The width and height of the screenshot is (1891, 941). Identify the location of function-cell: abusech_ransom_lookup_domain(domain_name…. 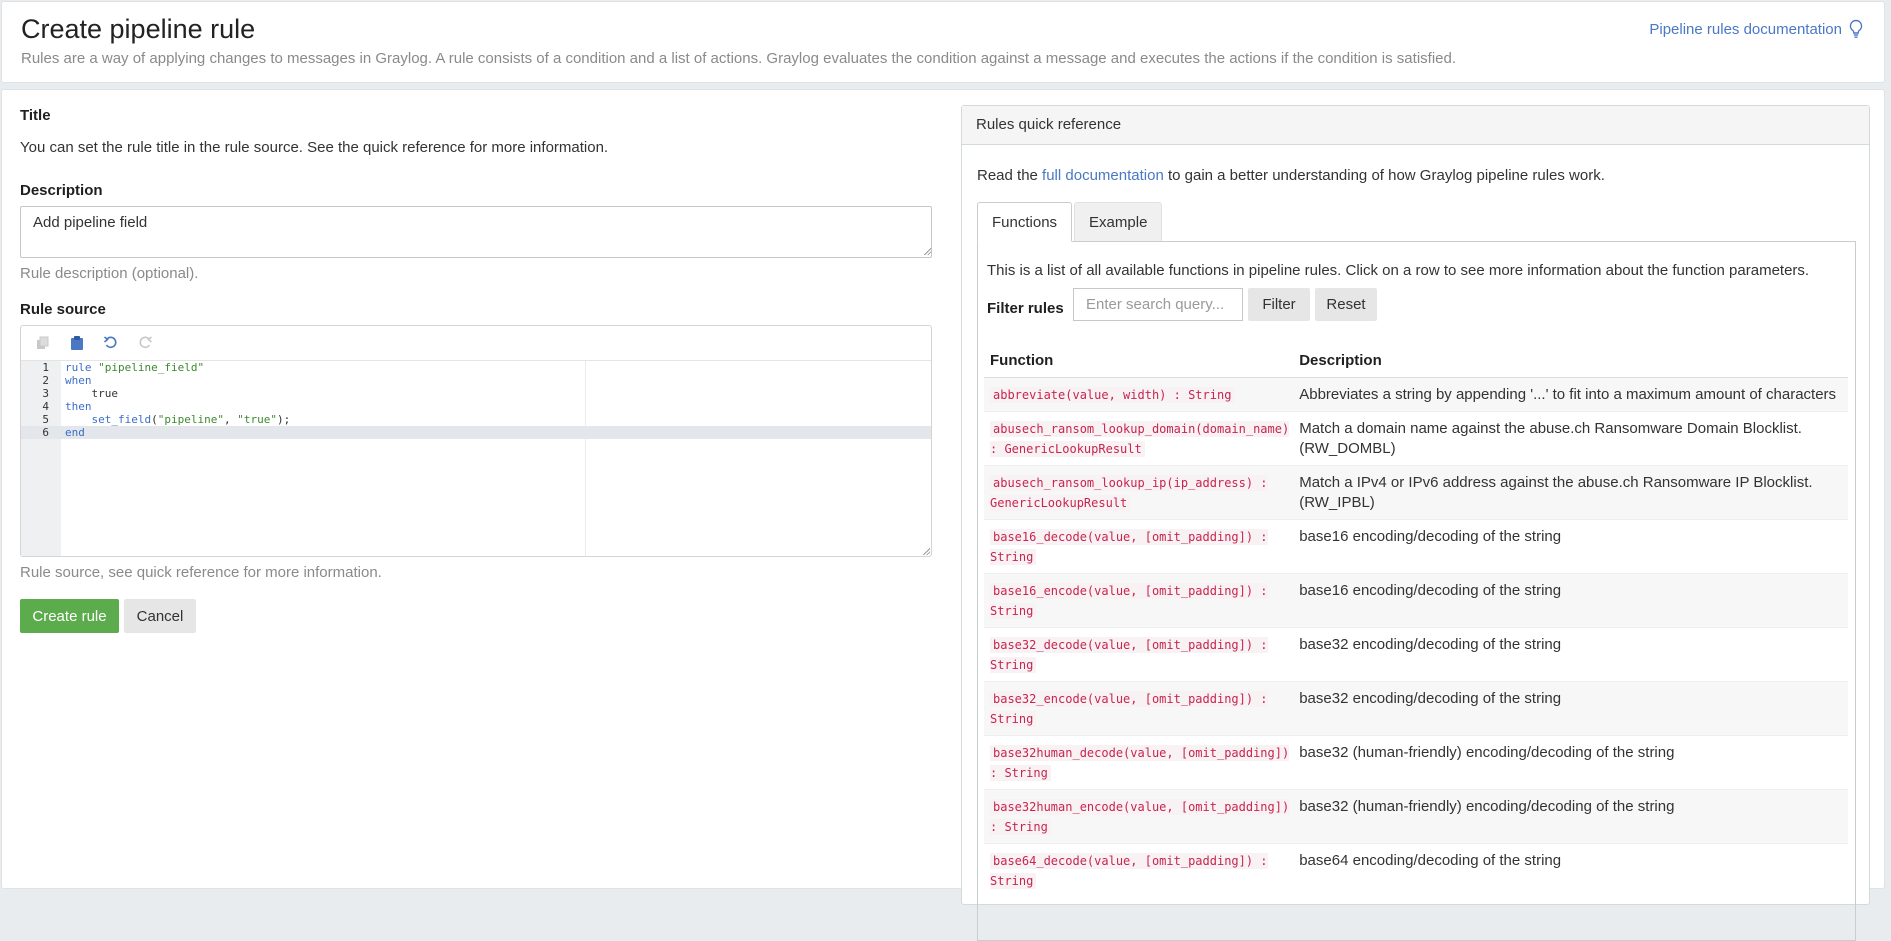
(1139, 438).